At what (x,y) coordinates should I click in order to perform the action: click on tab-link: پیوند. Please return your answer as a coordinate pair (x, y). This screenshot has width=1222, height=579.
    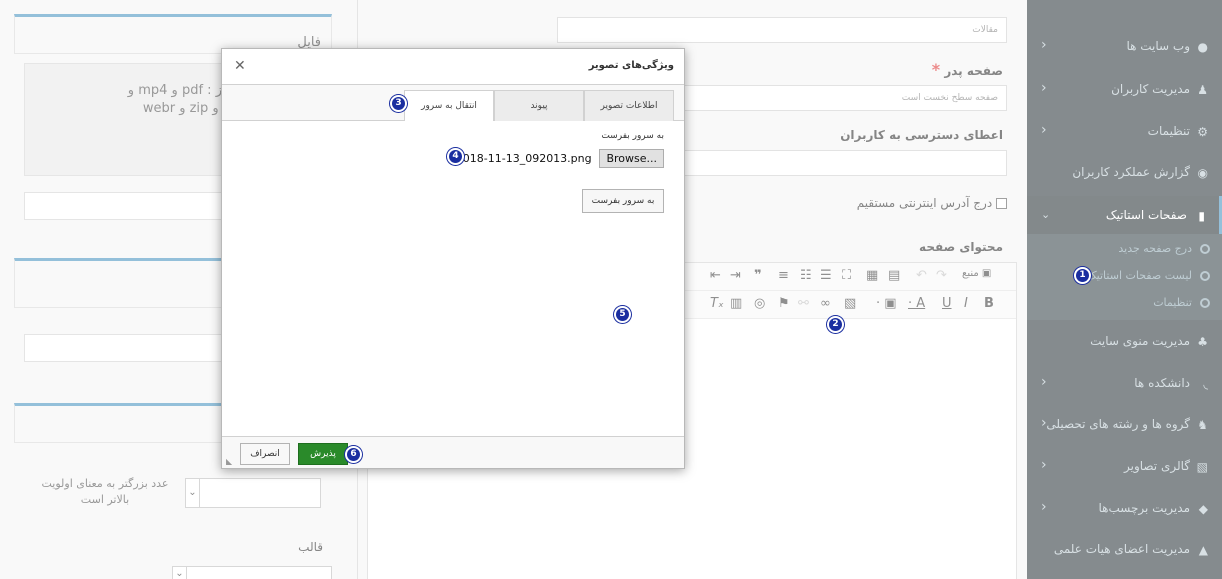
    Looking at the image, I should click on (539, 105).